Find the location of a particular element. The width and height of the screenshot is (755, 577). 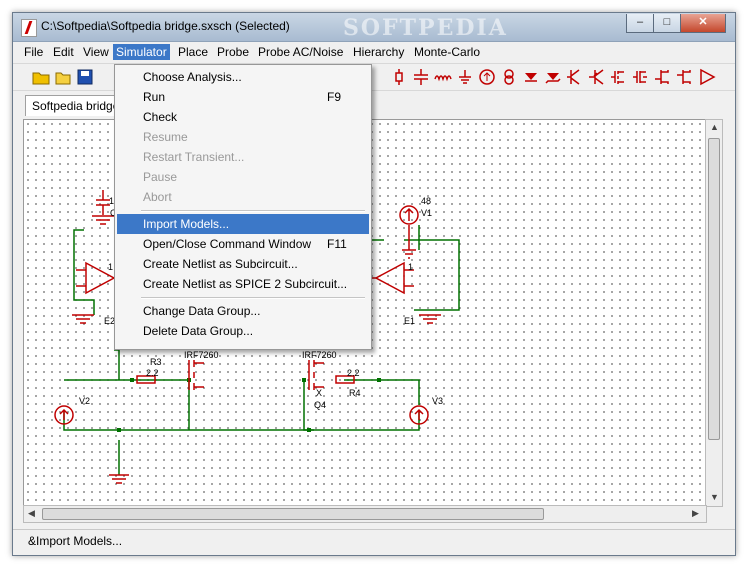

v1-value: 48 is located at coordinates (426, 201).